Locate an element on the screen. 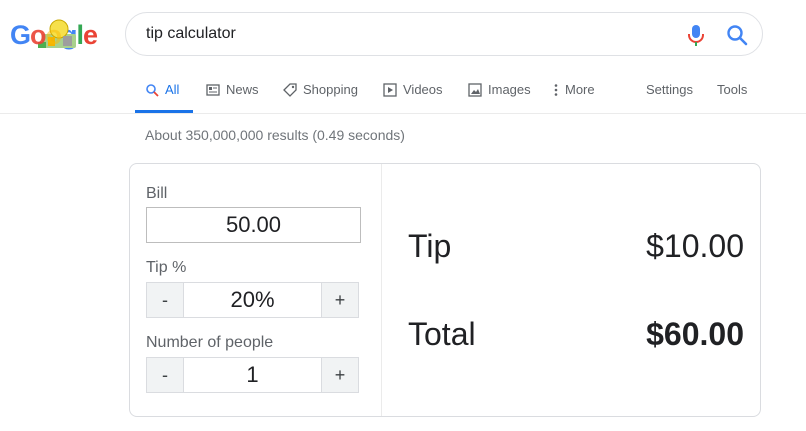  tab-more: More is located at coordinates (574, 95).